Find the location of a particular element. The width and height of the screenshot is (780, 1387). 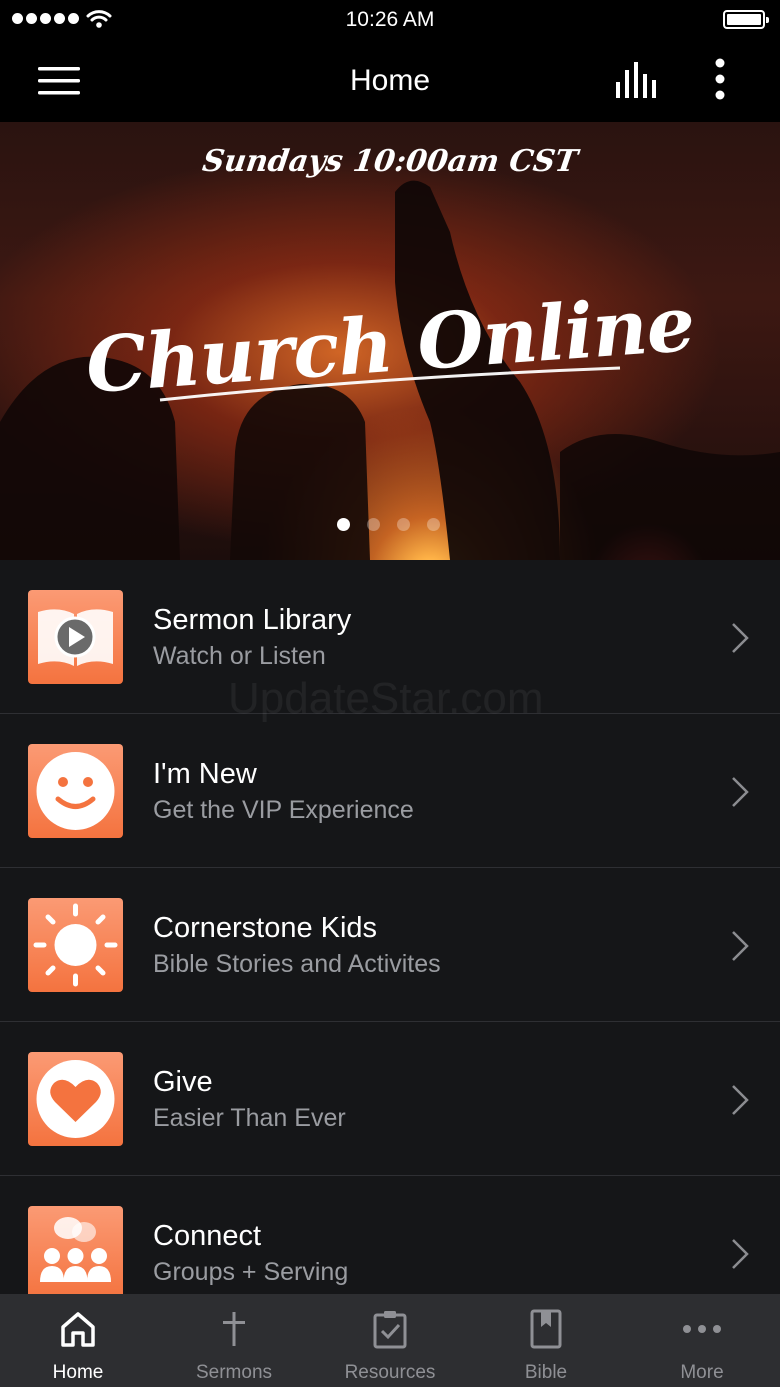

list-item-give: Give Easier Than Ever is located at coordinates (390, 1099).